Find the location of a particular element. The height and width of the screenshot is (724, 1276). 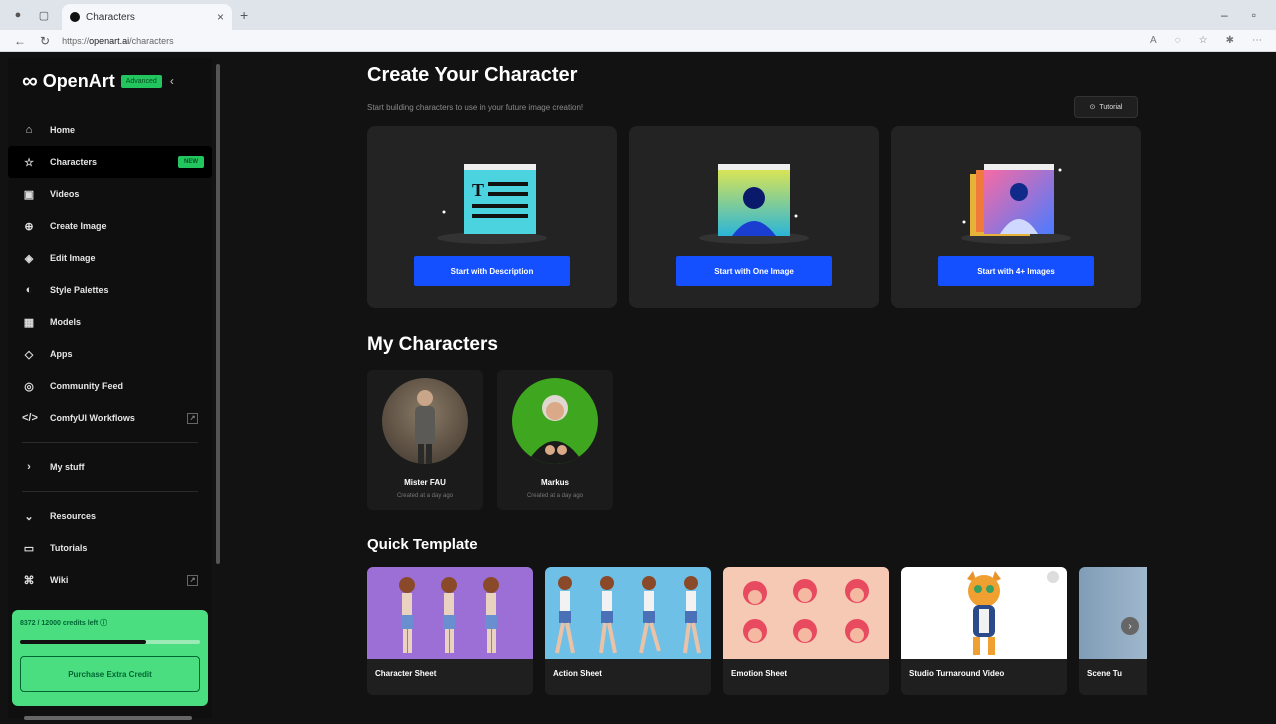

plus-circle-icon: ⊕ is located at coordinates (29, 226).